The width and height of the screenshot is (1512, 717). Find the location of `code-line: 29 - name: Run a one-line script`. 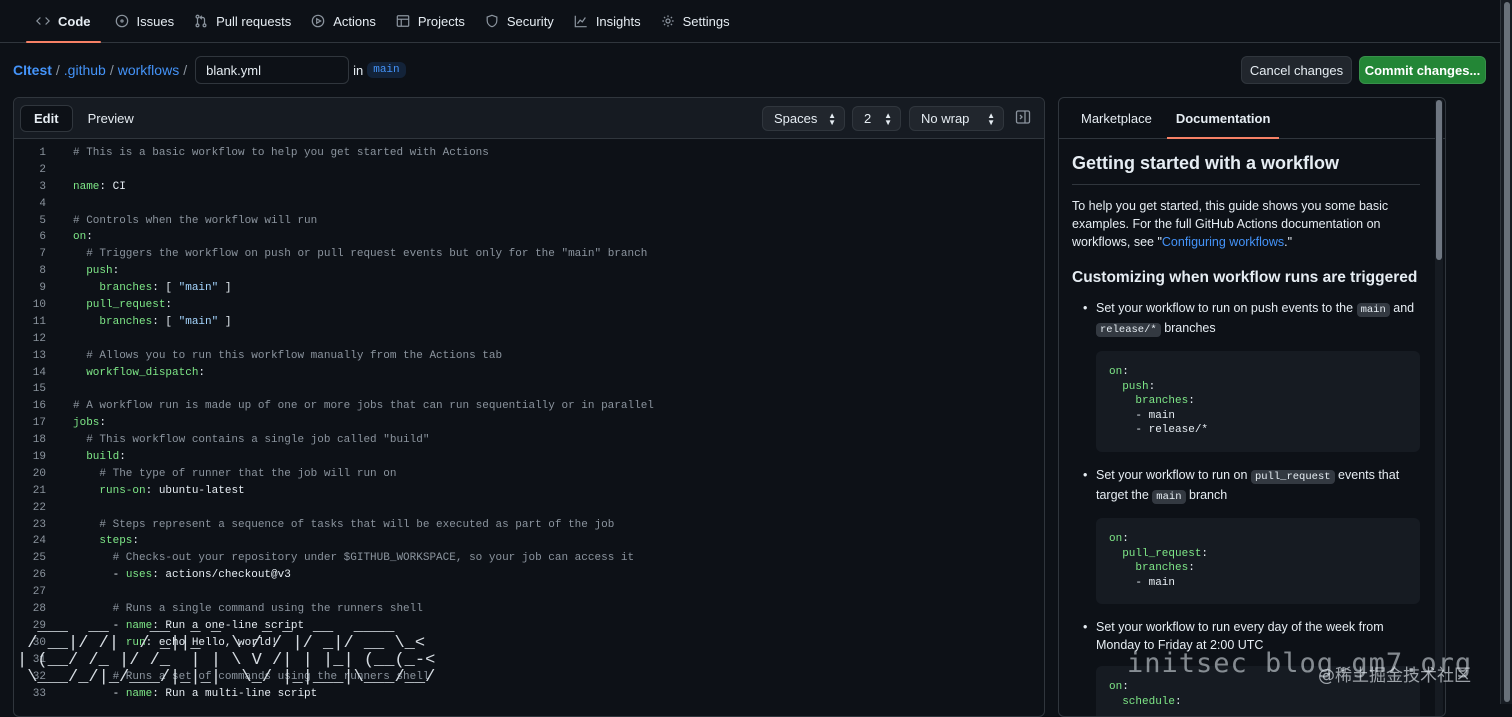

code-line: 29 - name: Run a one-line script is located at coordinates (529, 626).